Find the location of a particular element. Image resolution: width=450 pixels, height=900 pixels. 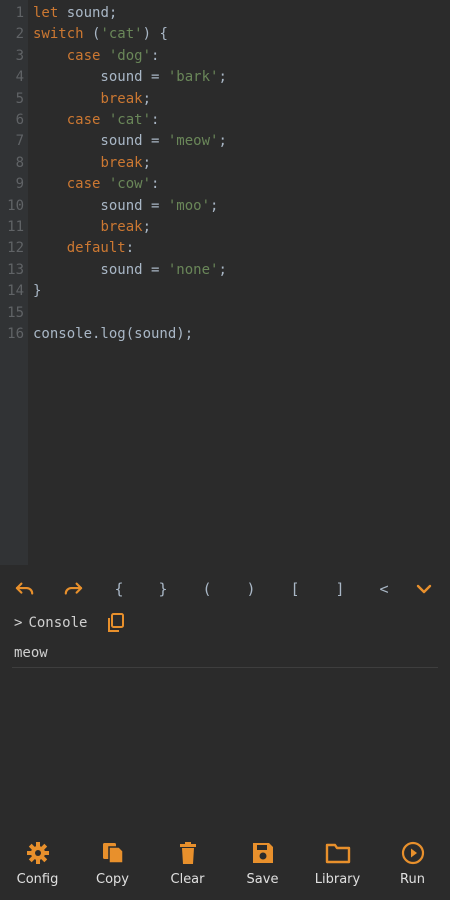

redo-button is located at coordinates (73, 589).